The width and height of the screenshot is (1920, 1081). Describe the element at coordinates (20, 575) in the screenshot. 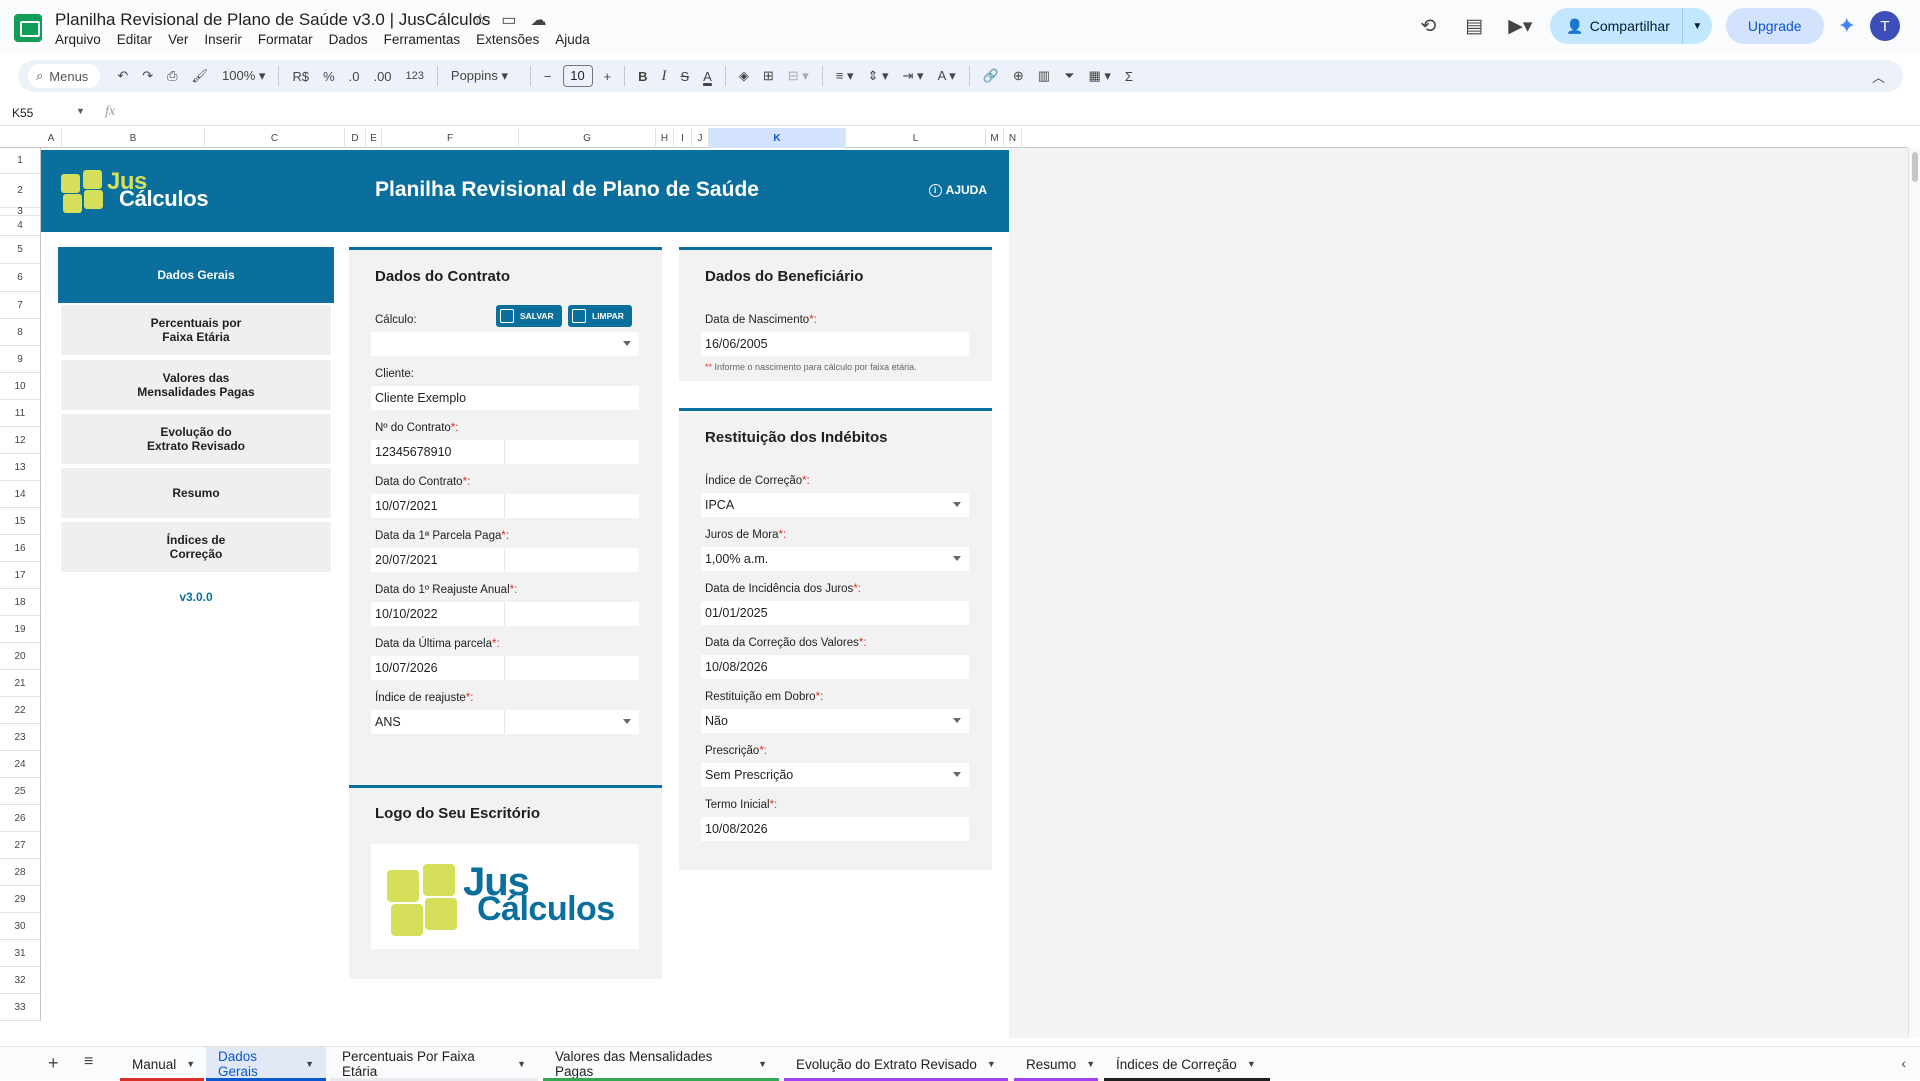

I see `row-header-17: 17` at that location.